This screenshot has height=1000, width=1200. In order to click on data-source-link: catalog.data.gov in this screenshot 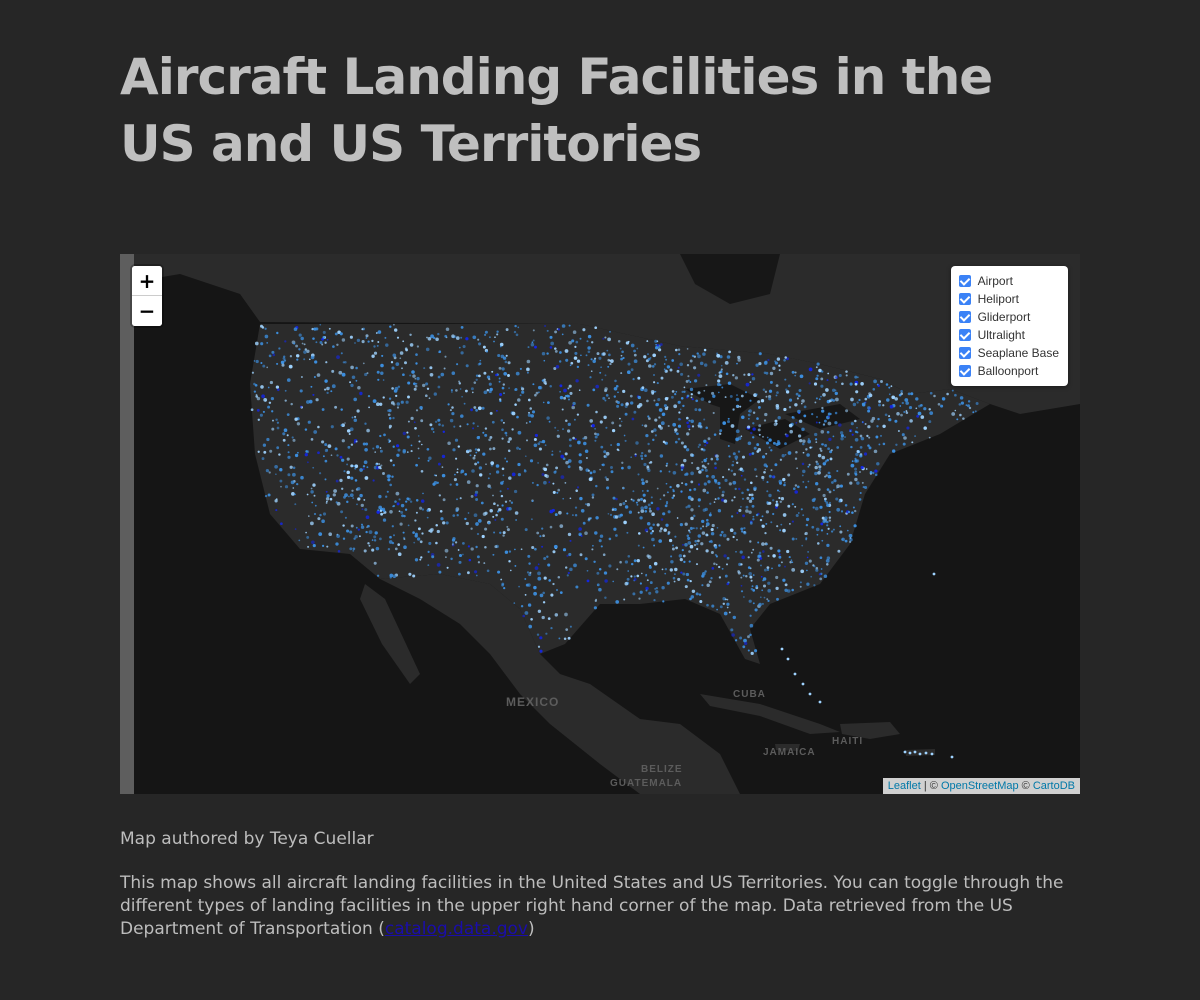, I will do `click(456, 929)`.